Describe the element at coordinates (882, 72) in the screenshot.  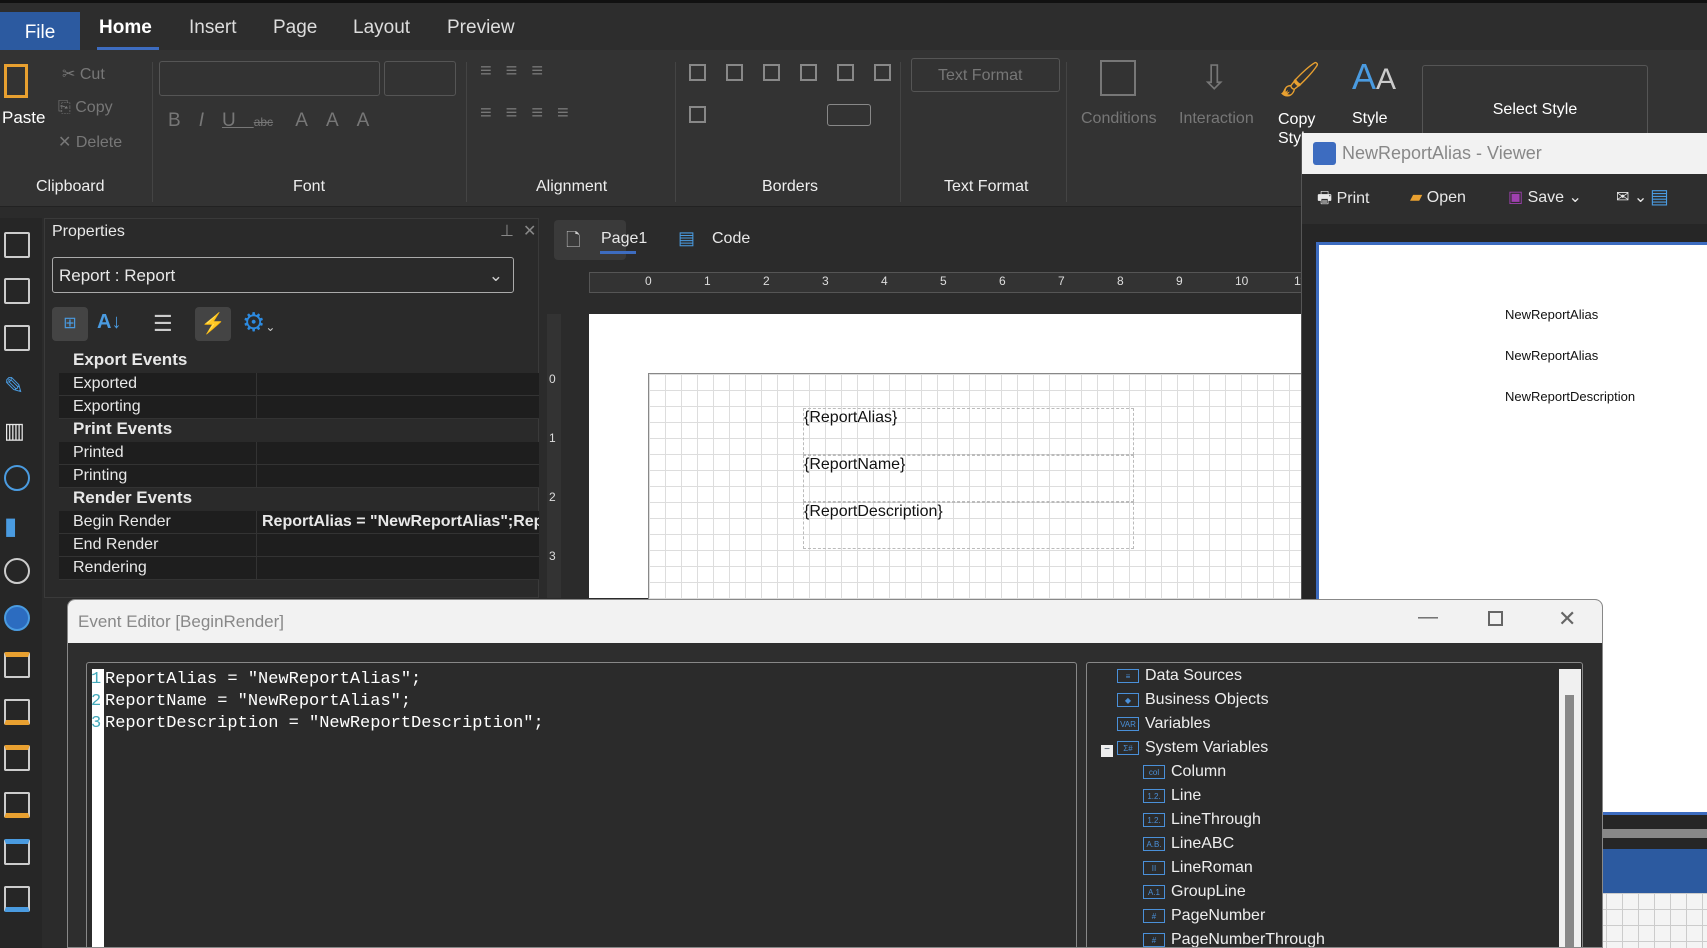
I see `border-none-icon` at that location.